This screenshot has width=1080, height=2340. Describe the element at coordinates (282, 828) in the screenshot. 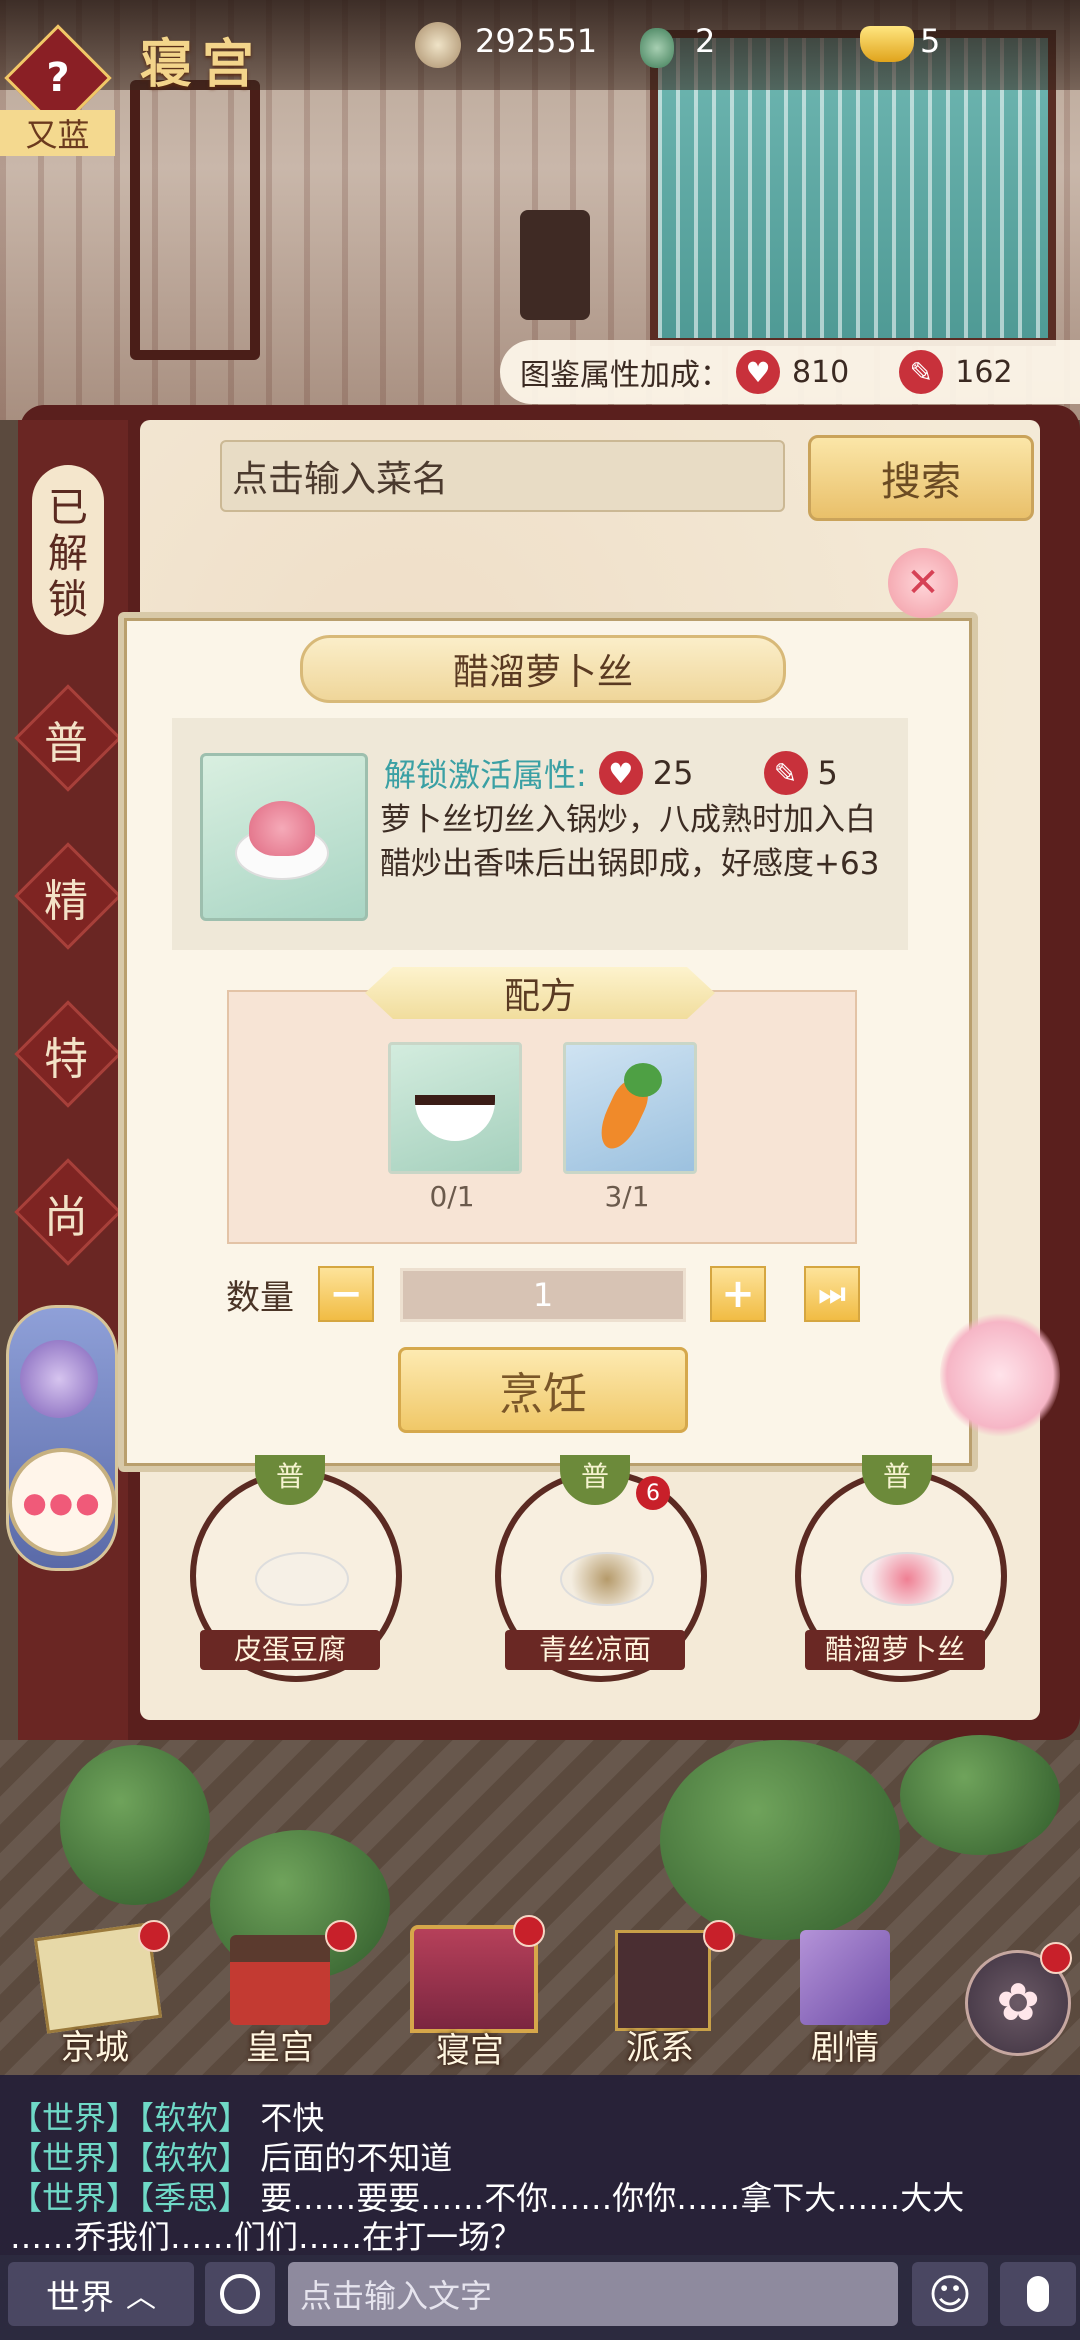

I see `carrot-shreds-icon` at that location.